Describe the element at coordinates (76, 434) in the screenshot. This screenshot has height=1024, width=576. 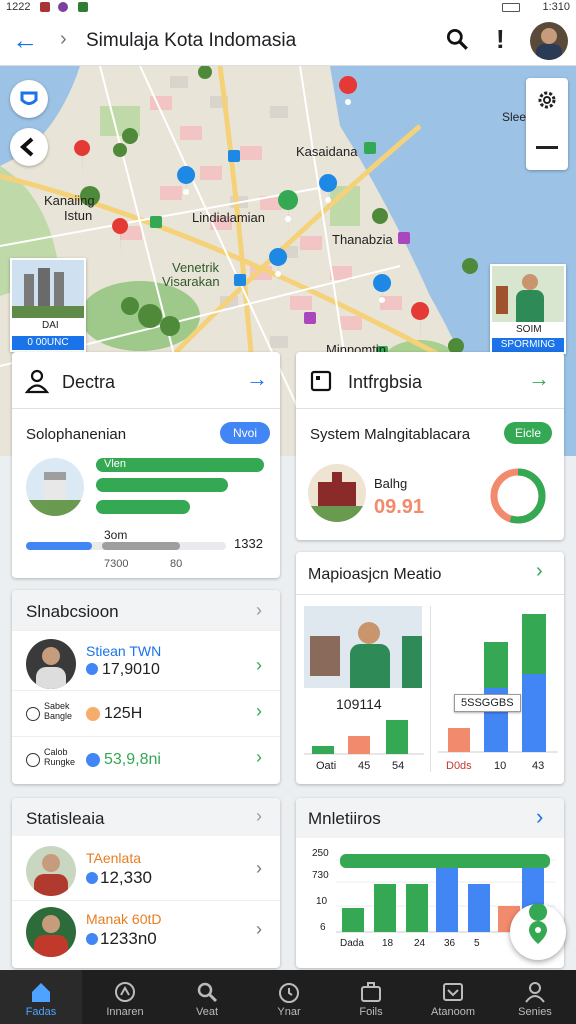
I see `card-subtitle: Solophanenian` at that location.